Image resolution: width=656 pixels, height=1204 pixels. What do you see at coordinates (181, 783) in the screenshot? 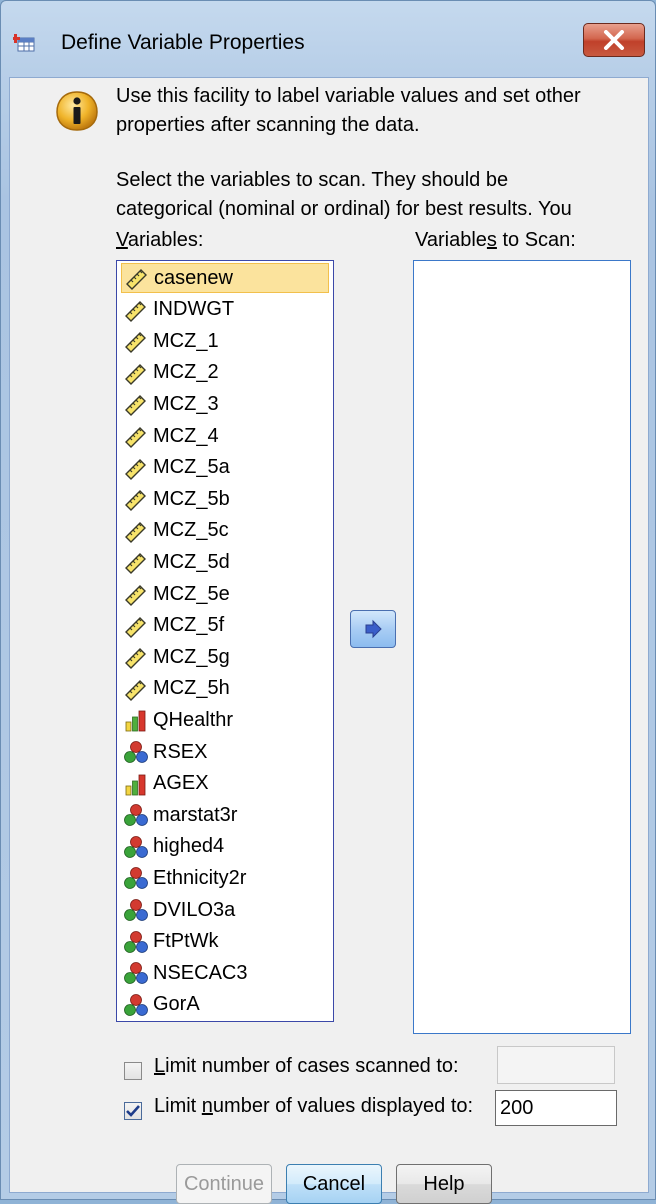
I see `variable-name: AGEX` at bounding box center [181, 783].